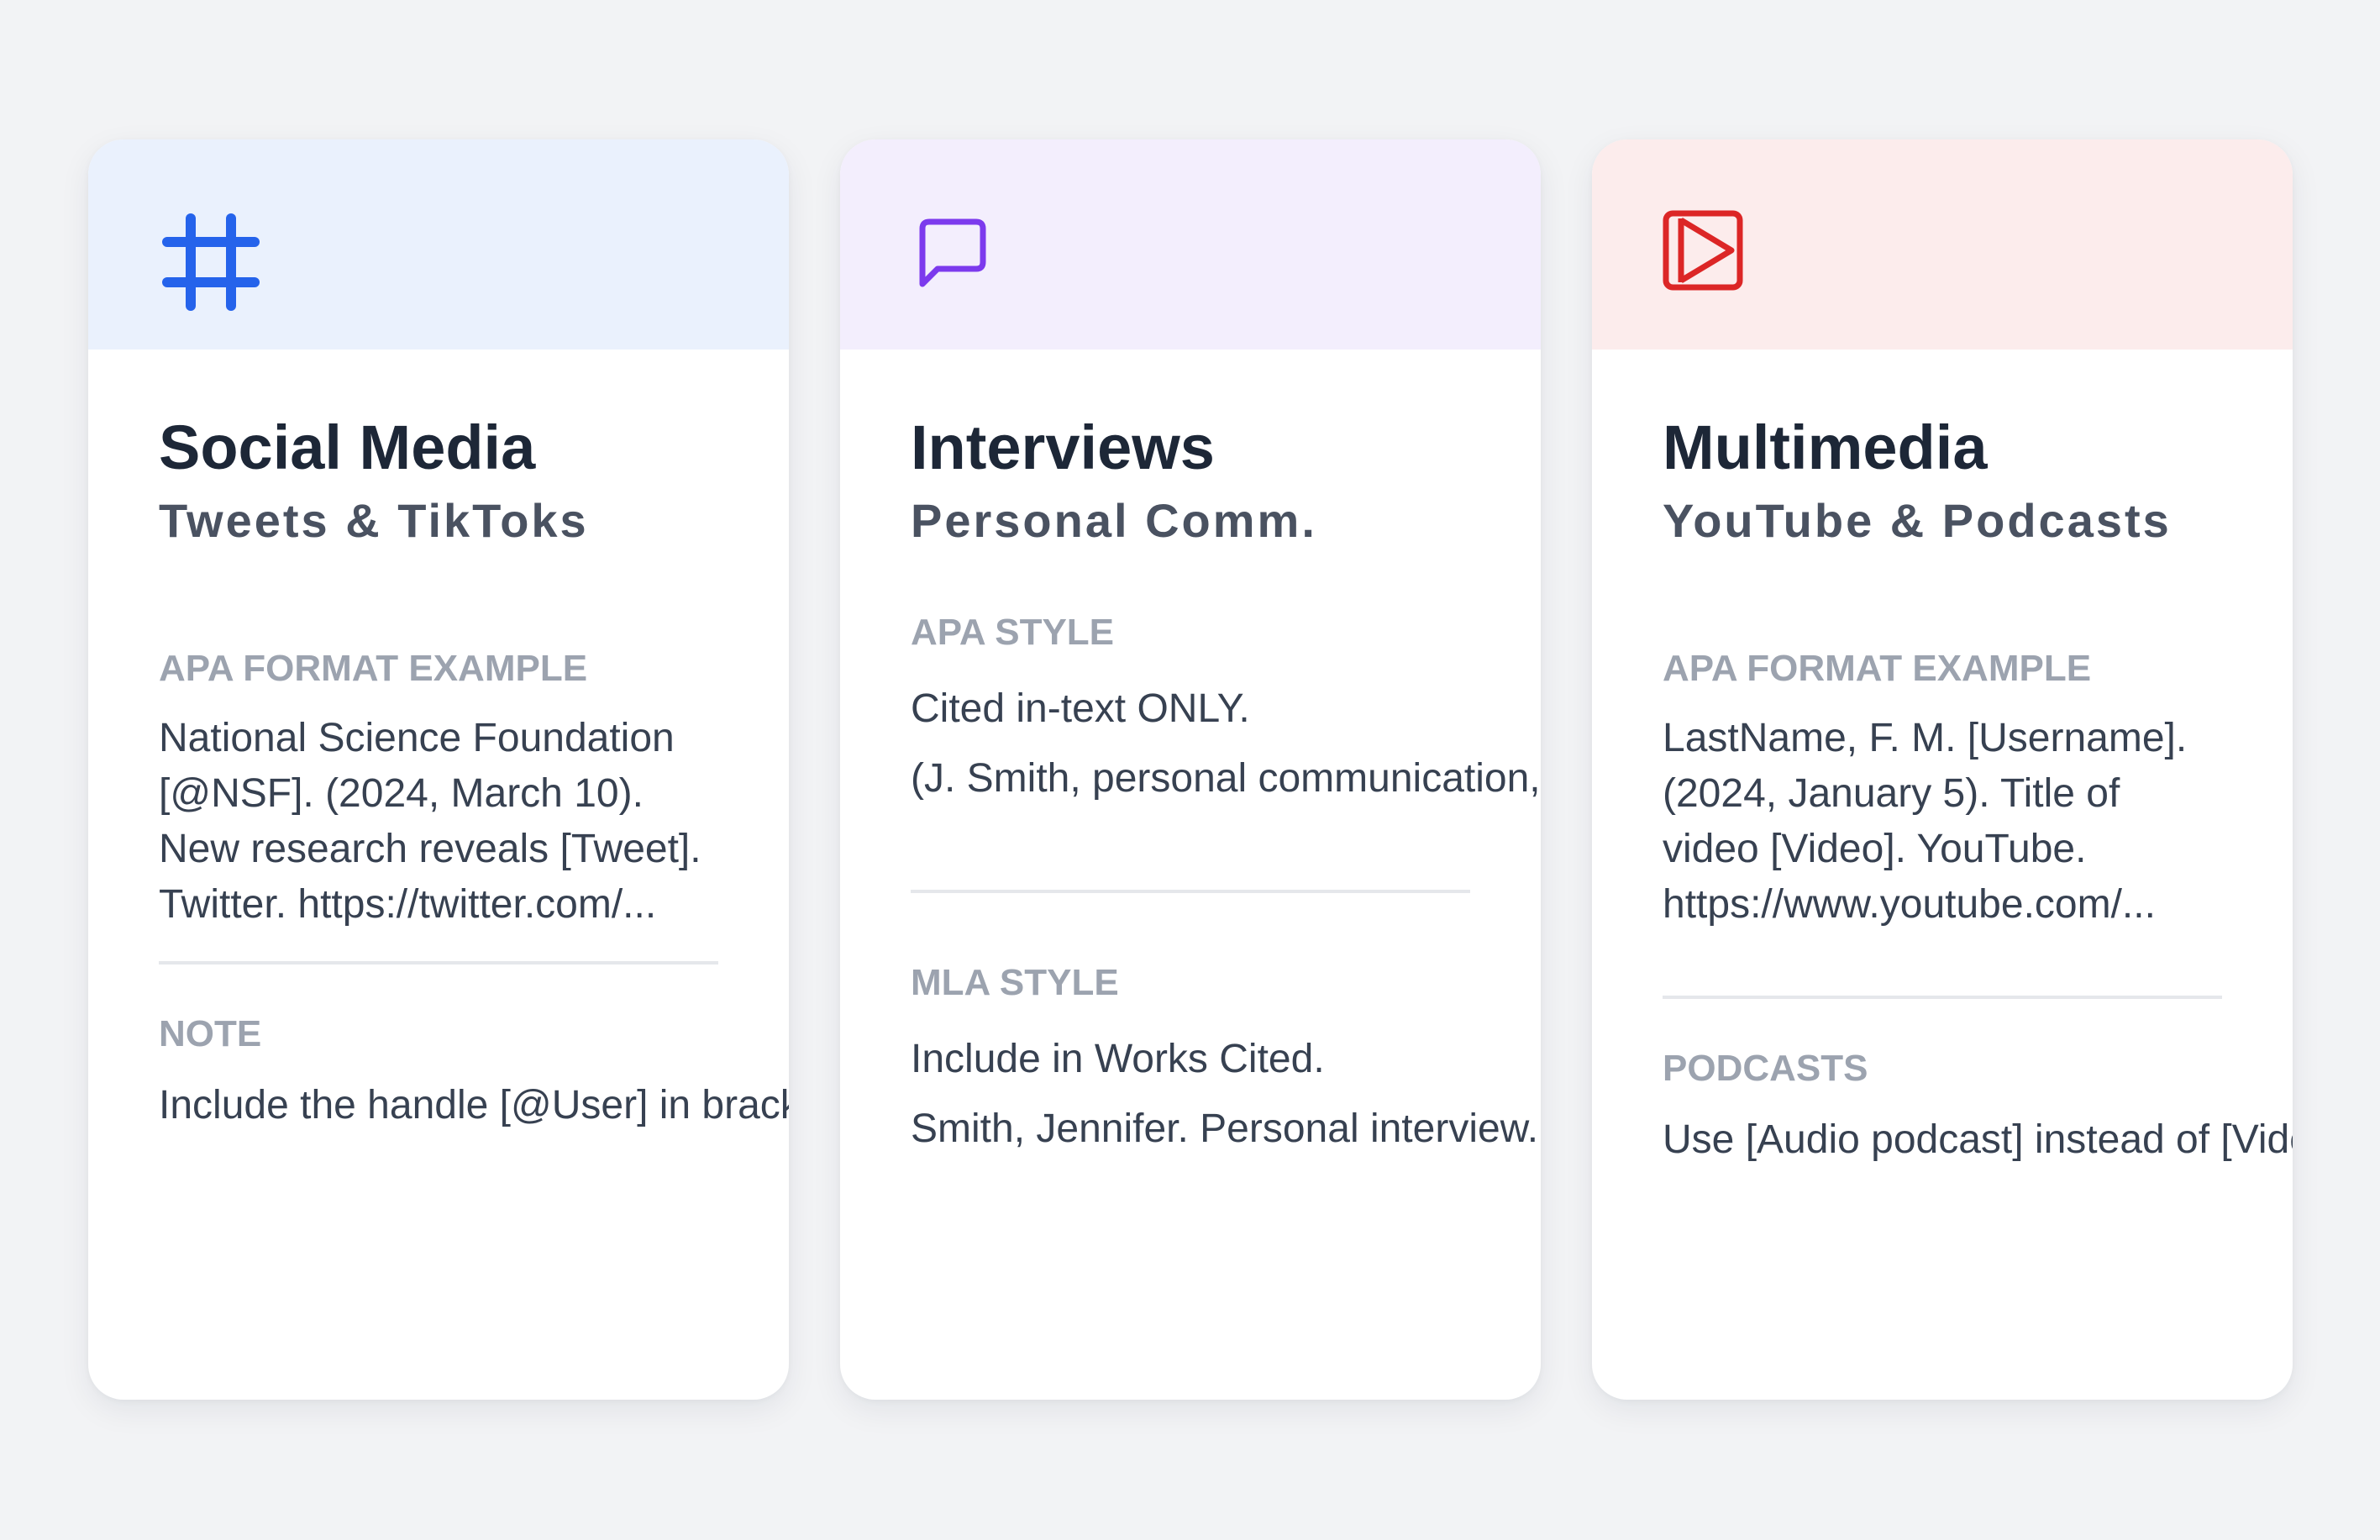 This screenshot has height=1540, width=2380. Describe the element at coordinates (963, 262) in the screenshot. I see `speech-bubble-icon` at that location.